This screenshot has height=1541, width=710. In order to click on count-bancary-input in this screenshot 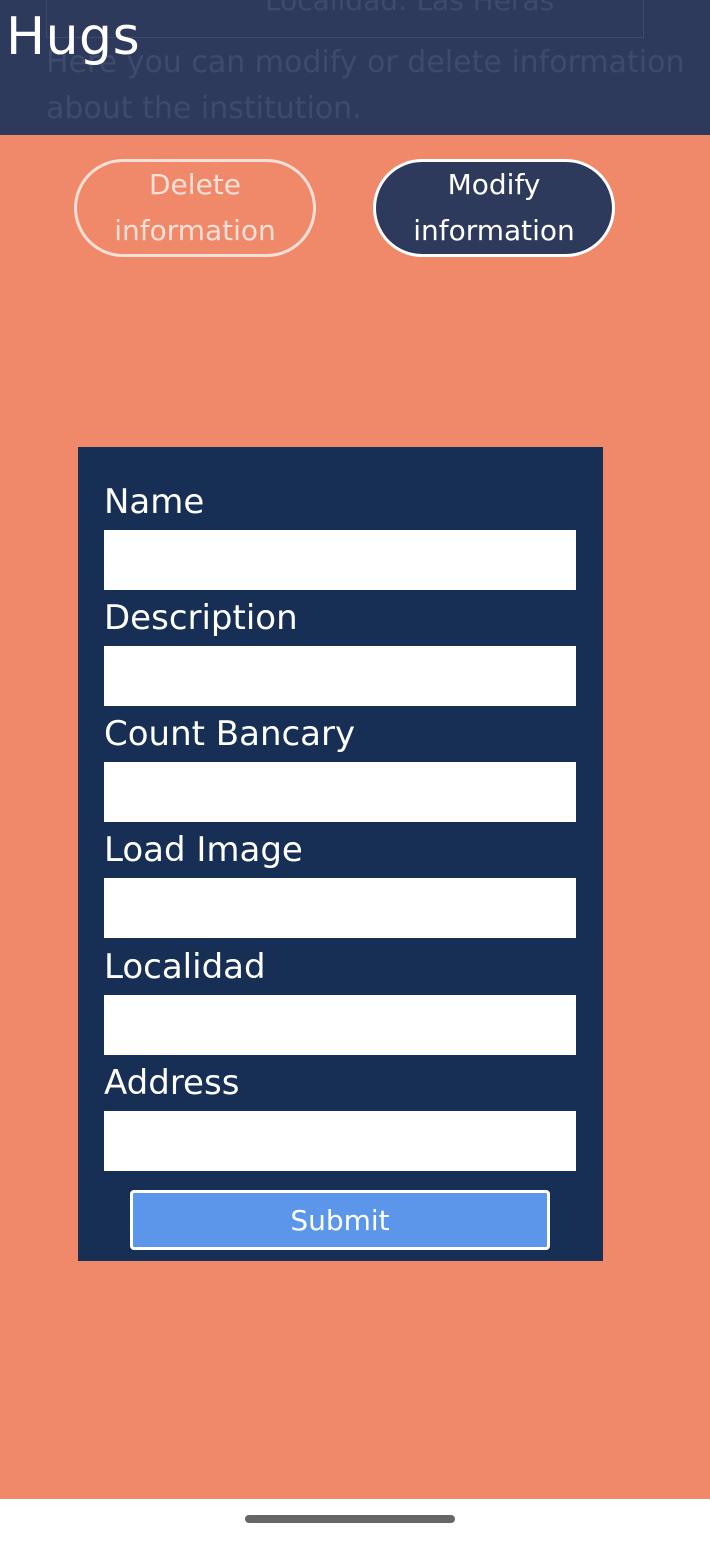, I will do `click(340, 792)`.